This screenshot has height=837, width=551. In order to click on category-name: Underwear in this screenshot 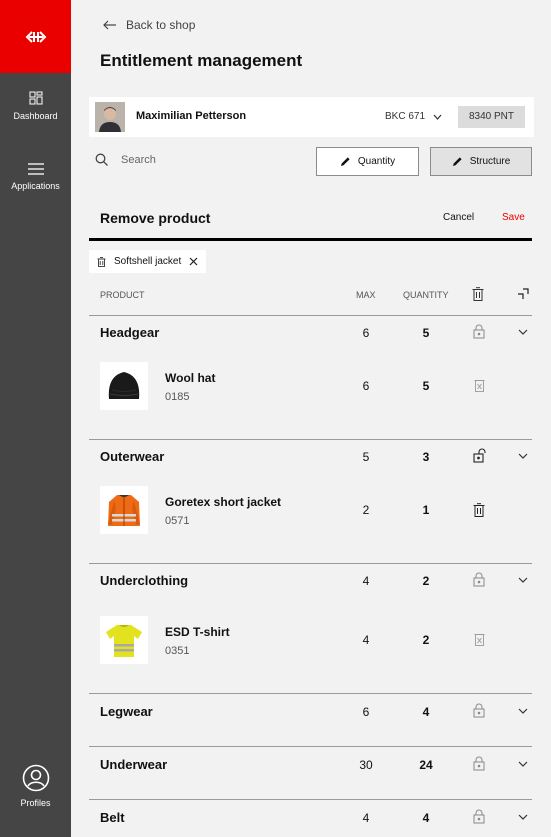, I will do `click(134, 764)`.